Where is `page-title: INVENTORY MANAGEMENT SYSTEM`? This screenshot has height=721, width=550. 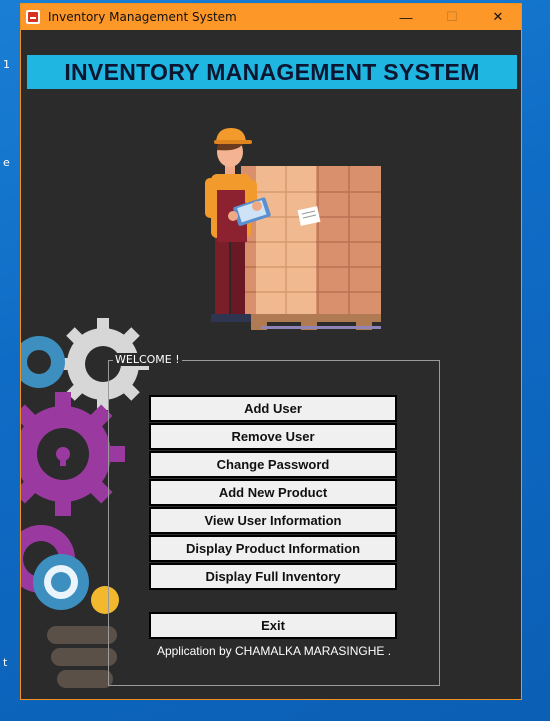
page-title: INVENTORY MANAGEMENT SYSTEM is located at coordinates (272, 71).